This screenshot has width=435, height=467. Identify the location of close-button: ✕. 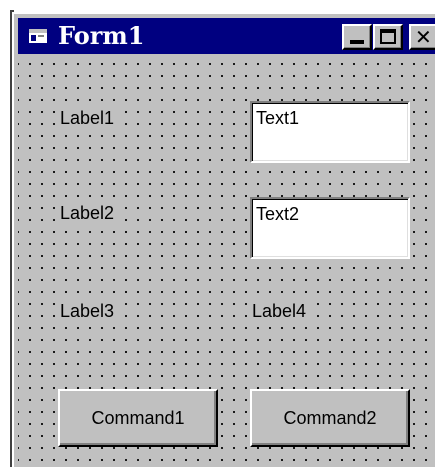
(422, 37).